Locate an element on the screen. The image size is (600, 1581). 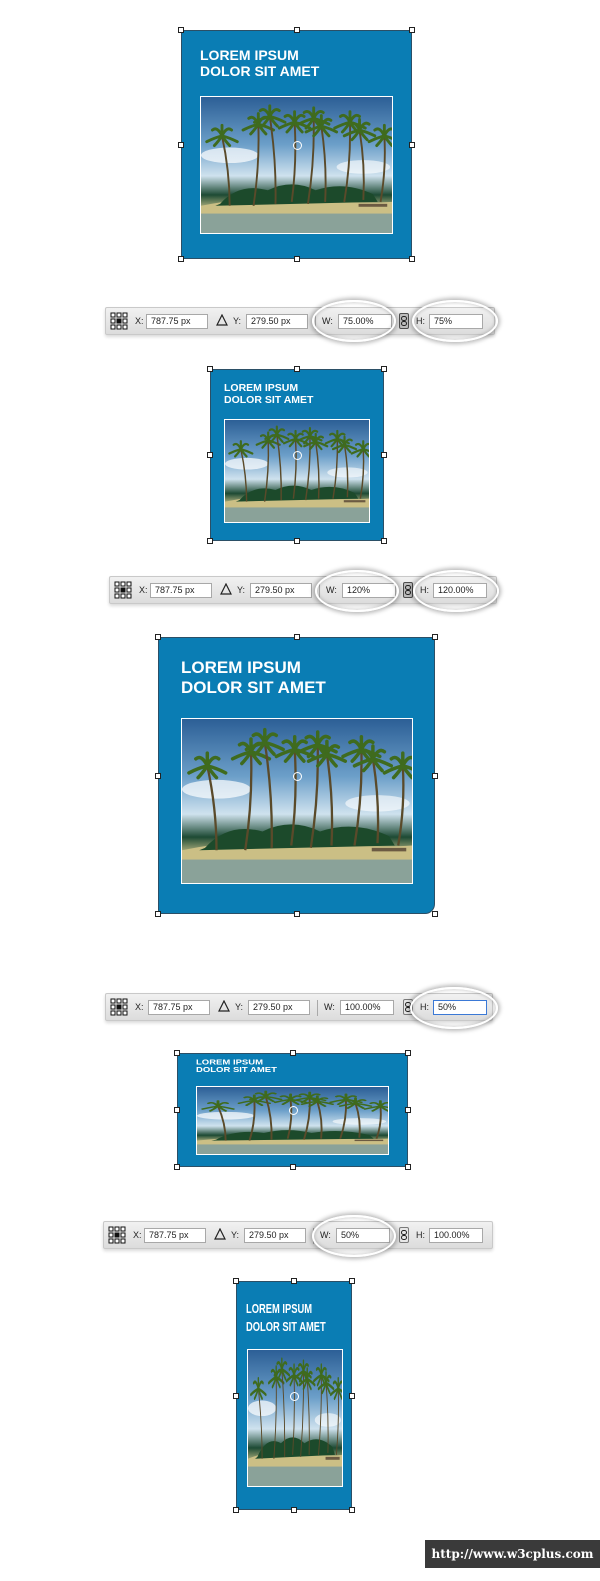
height-field: 75% is located at coordinates (456, 321).